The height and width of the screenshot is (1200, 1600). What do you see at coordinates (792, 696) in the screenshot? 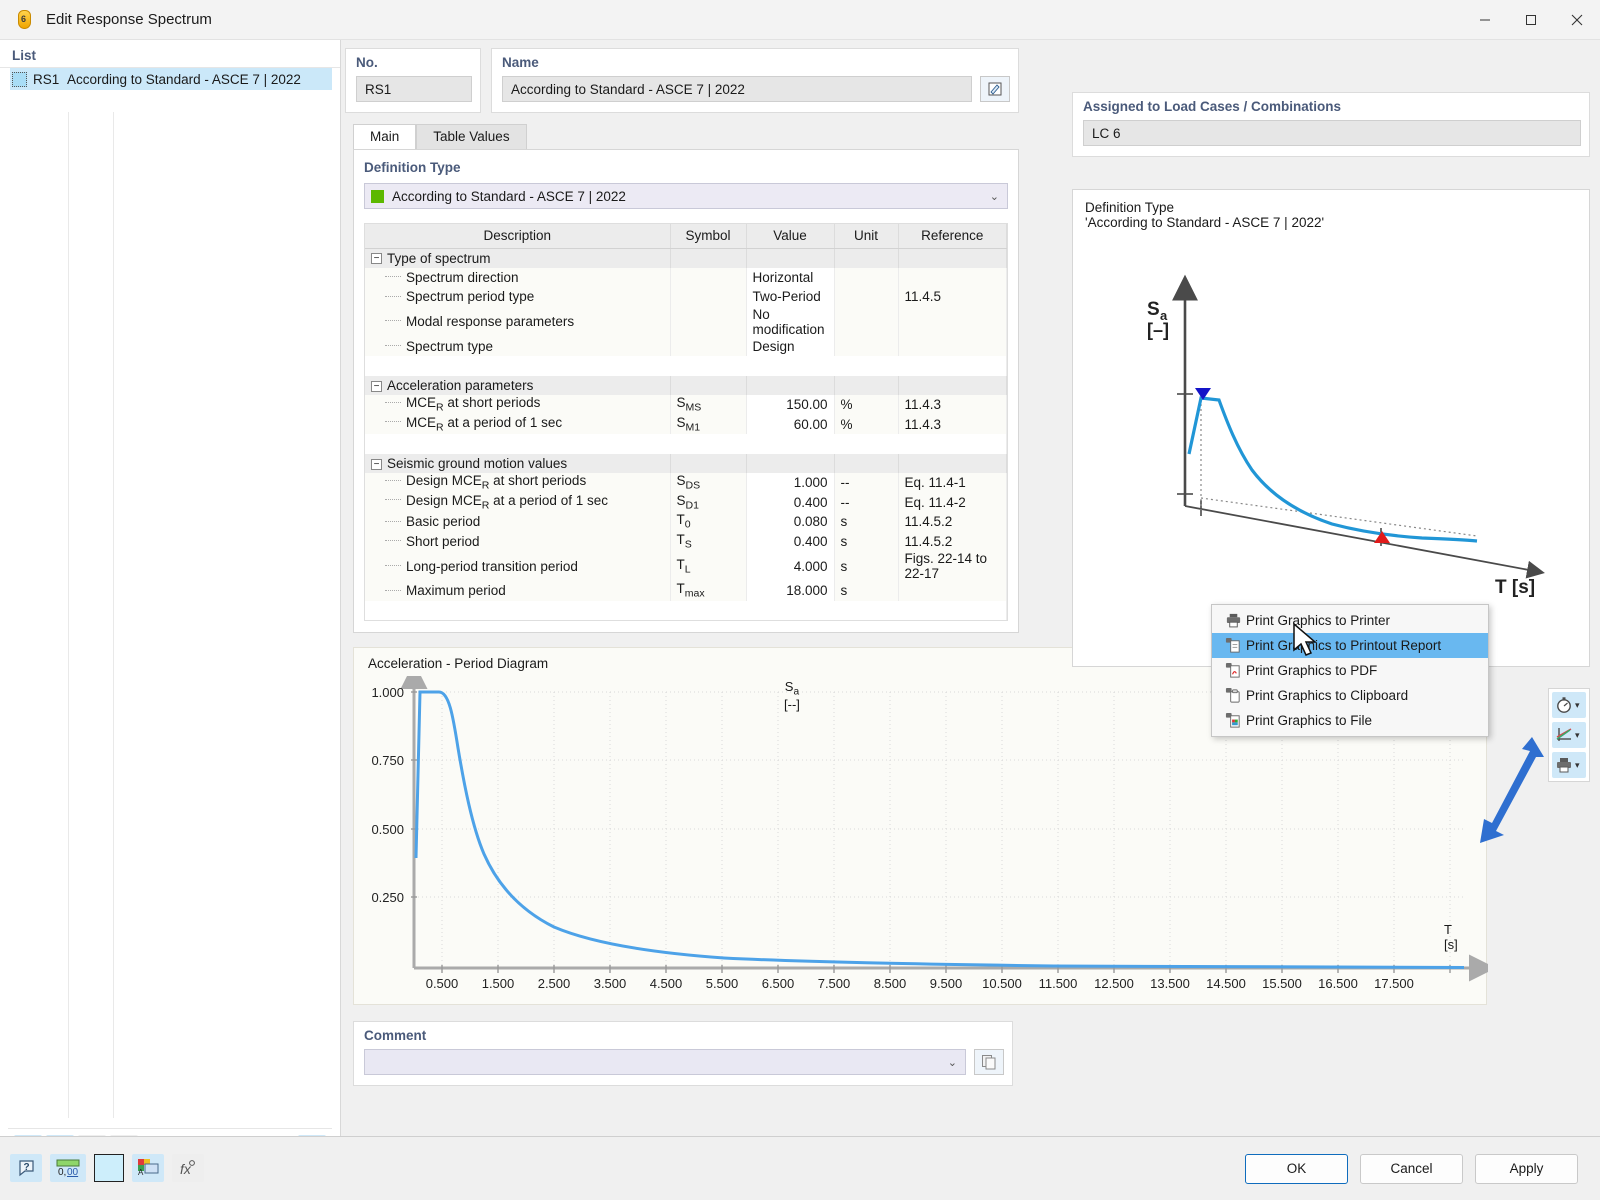
I see `diagram-y-axis-label: Sa [--]` at bounding box center [792, 696].